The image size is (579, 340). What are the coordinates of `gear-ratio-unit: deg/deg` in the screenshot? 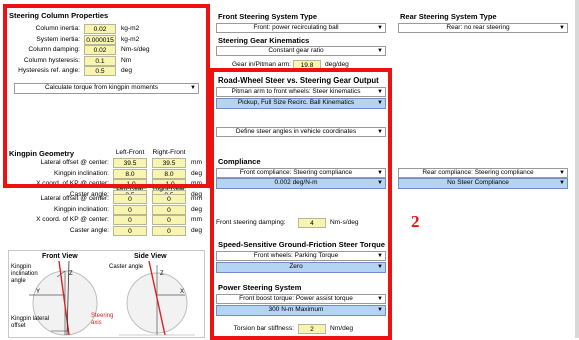 It's located at (337, 64).